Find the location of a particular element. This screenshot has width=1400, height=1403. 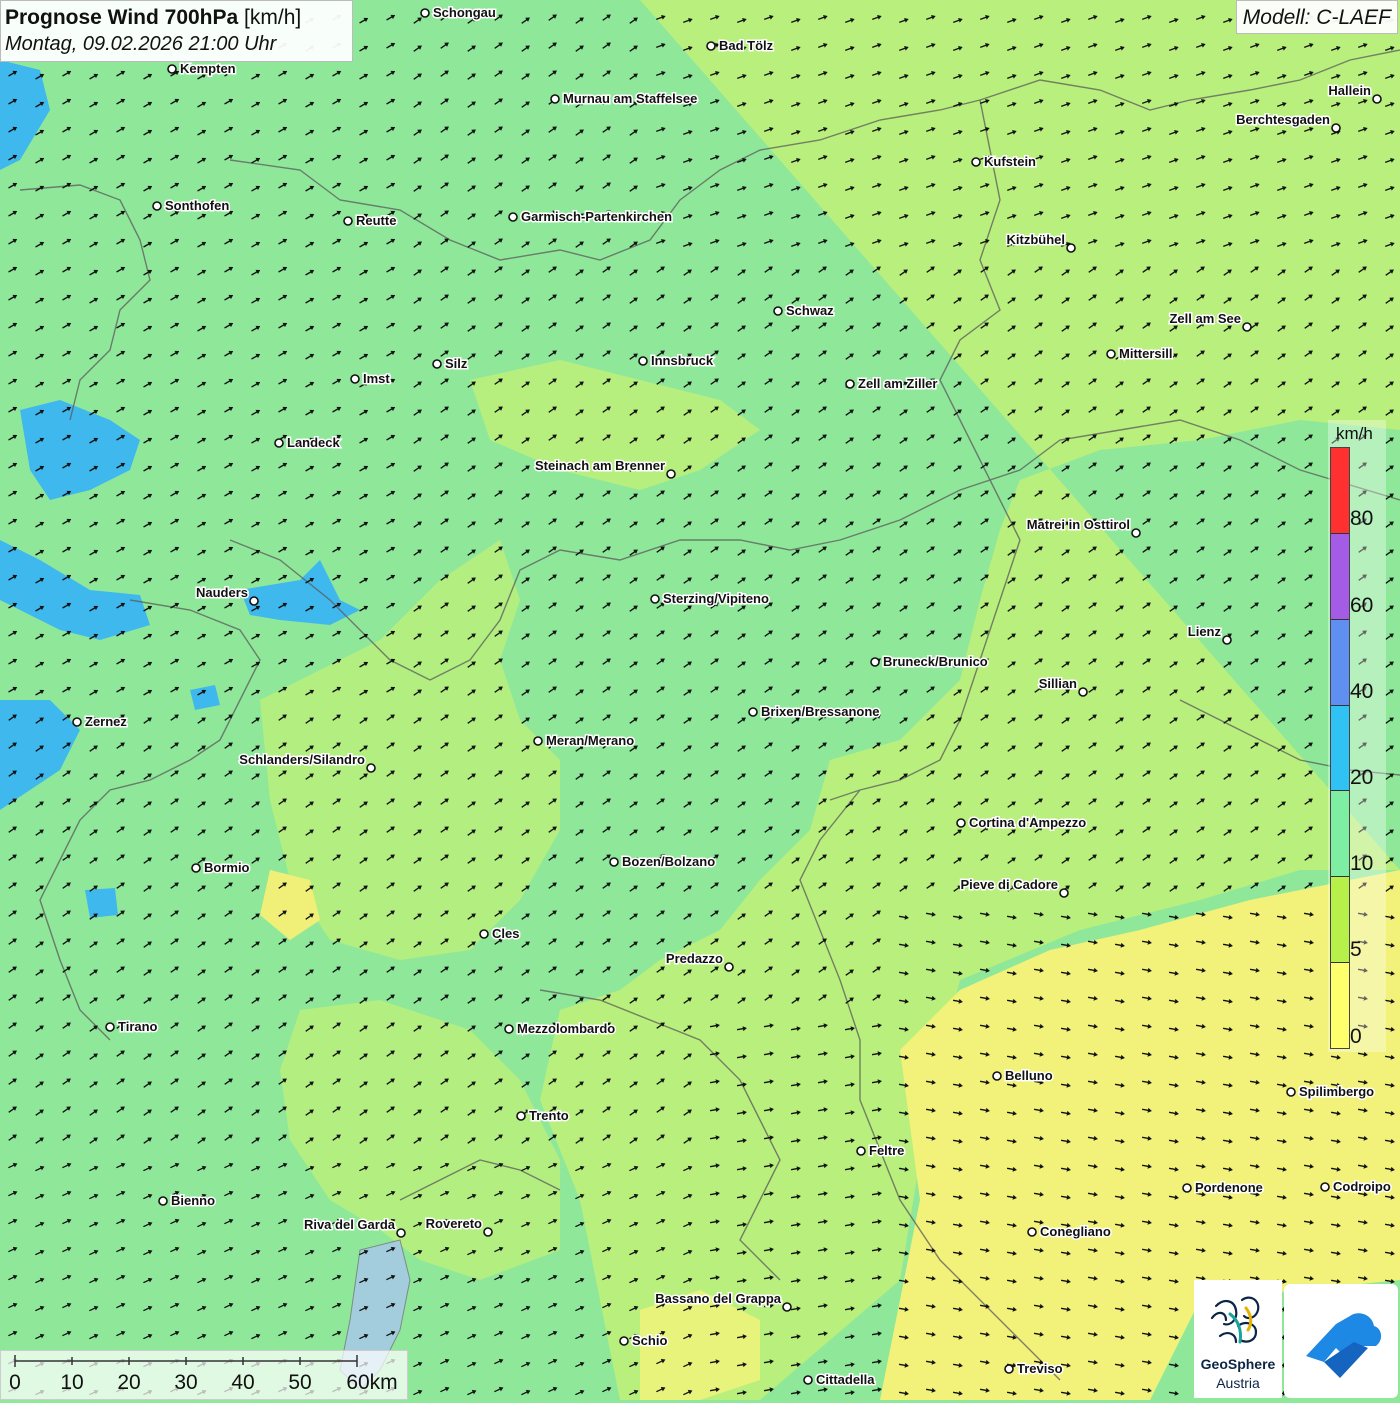

city-label: Cittadella is located at coordinates (845, 1379).